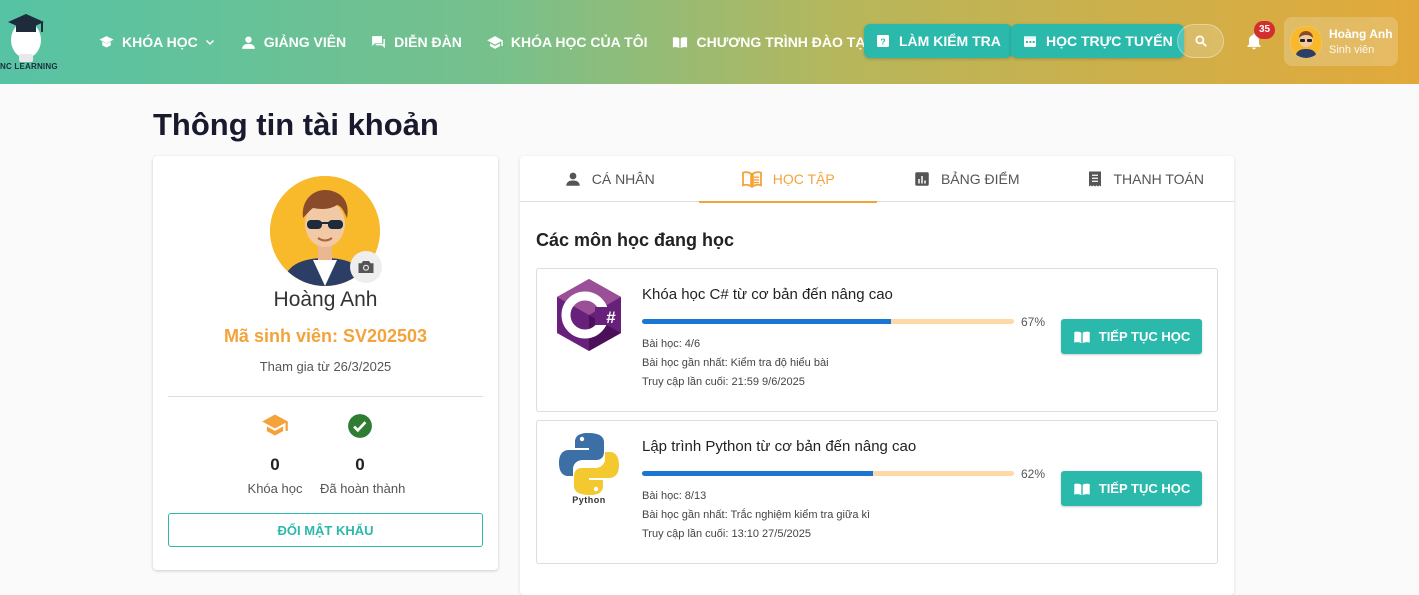 This screenshot has height=595, width=1419. Describe the element at coordinates (1094, 179) in the screenshot. I see `receipt-icon` at that location.